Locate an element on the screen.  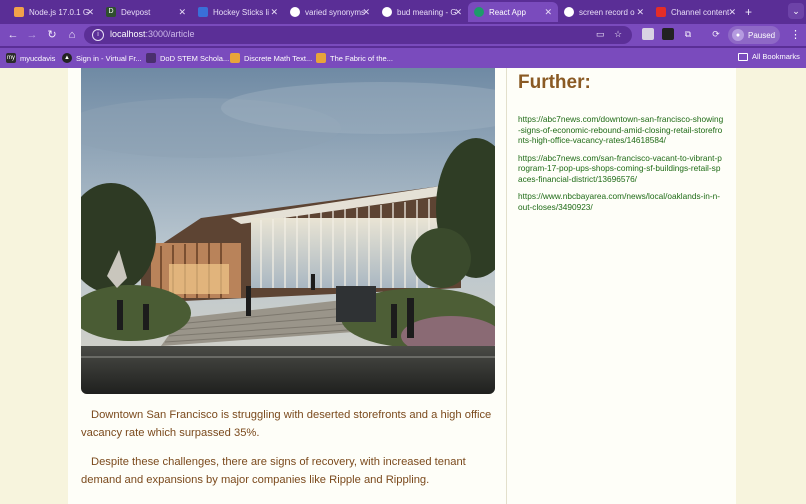
react-favicon-icon is located at coordinates (479, 12).